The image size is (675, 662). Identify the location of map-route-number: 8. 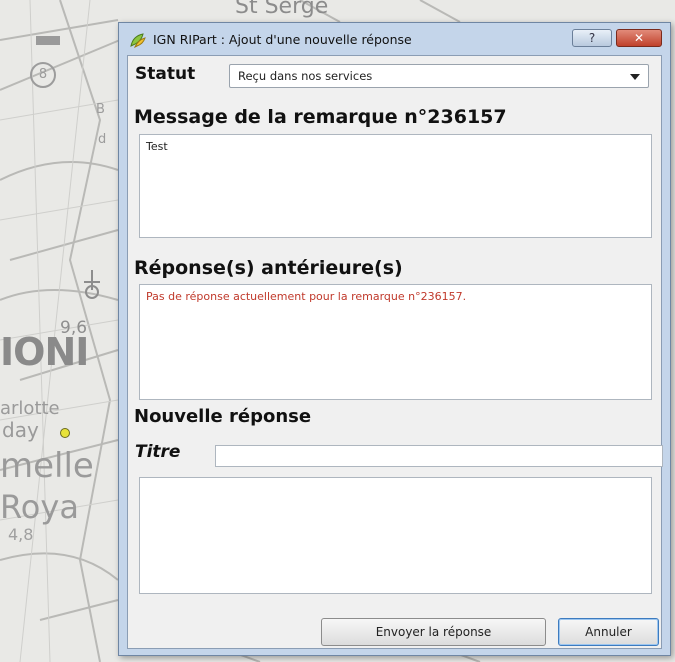
(43, 75).